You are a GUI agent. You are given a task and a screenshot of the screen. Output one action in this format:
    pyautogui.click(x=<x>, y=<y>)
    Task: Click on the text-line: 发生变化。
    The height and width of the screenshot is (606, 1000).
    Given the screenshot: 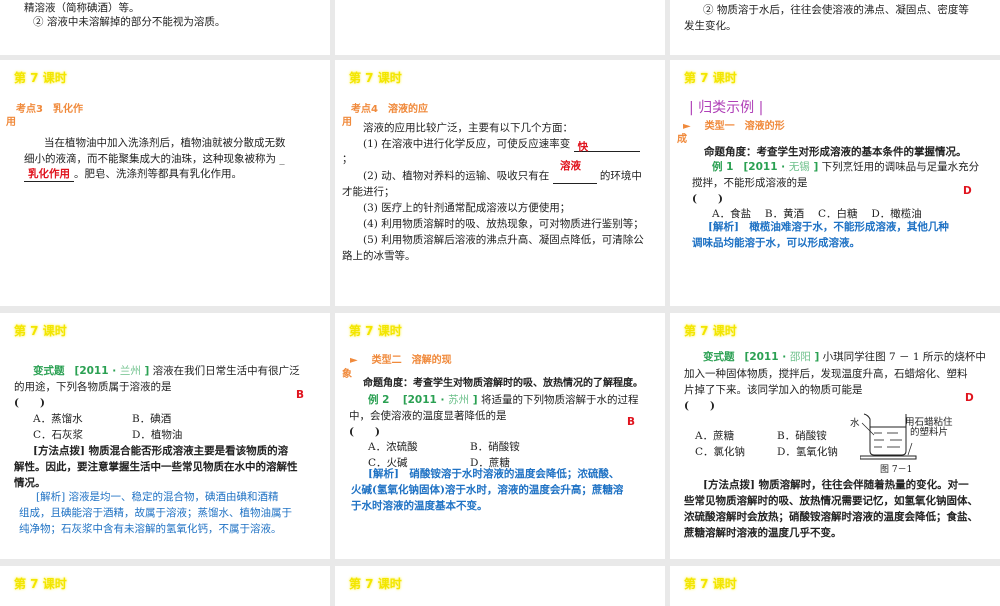 What is the action you would take?
    pyautogui.click(x=710, y=26)
    